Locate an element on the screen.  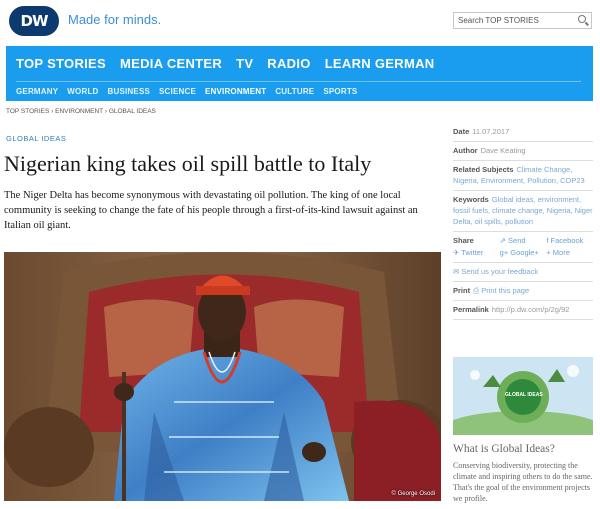
search-icon is located at coordinates (582, 19).